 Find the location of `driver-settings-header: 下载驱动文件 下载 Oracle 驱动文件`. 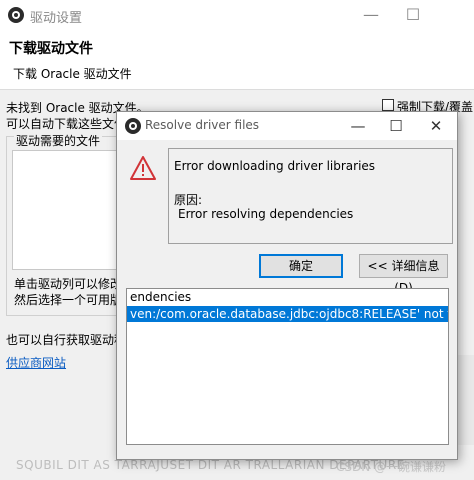

driver-settings-header: 下载驱动文件 下载 Oracle 驱动文件 is located at coordinates (237, 60).